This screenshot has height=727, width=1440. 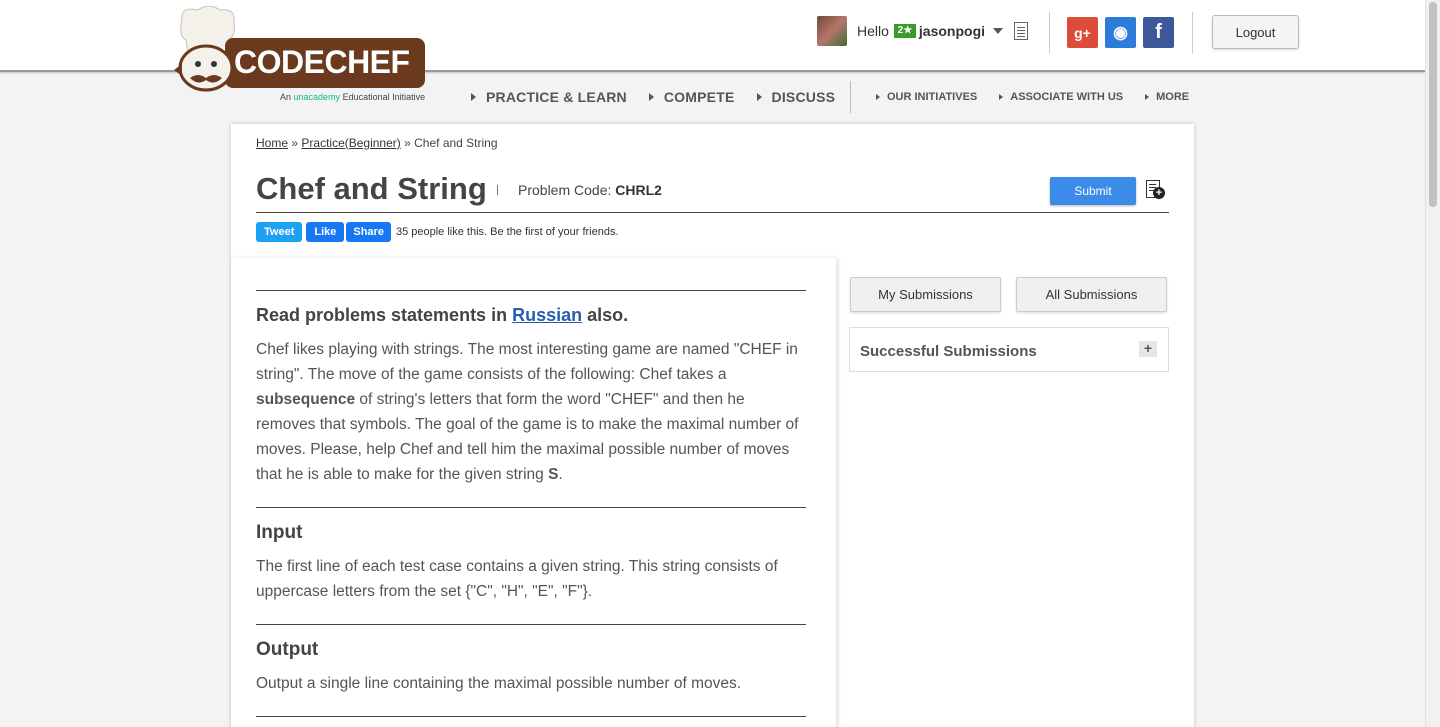 What do you see at coordinates (287, 649) in the screenshot?
I see `output-heading: Output` at bounding box center [287, 649].